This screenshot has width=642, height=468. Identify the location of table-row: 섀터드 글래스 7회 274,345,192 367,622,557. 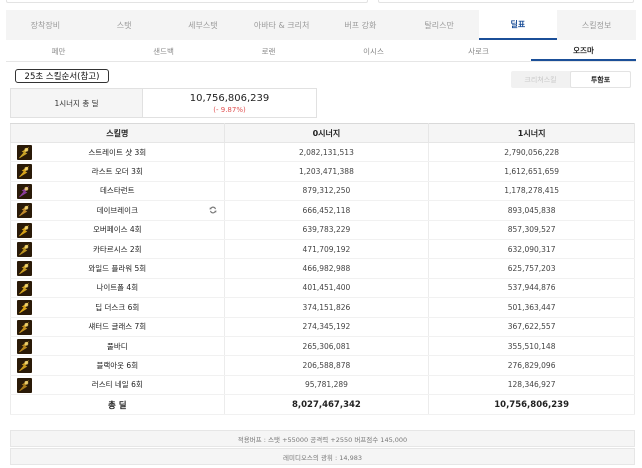
(322, 327).